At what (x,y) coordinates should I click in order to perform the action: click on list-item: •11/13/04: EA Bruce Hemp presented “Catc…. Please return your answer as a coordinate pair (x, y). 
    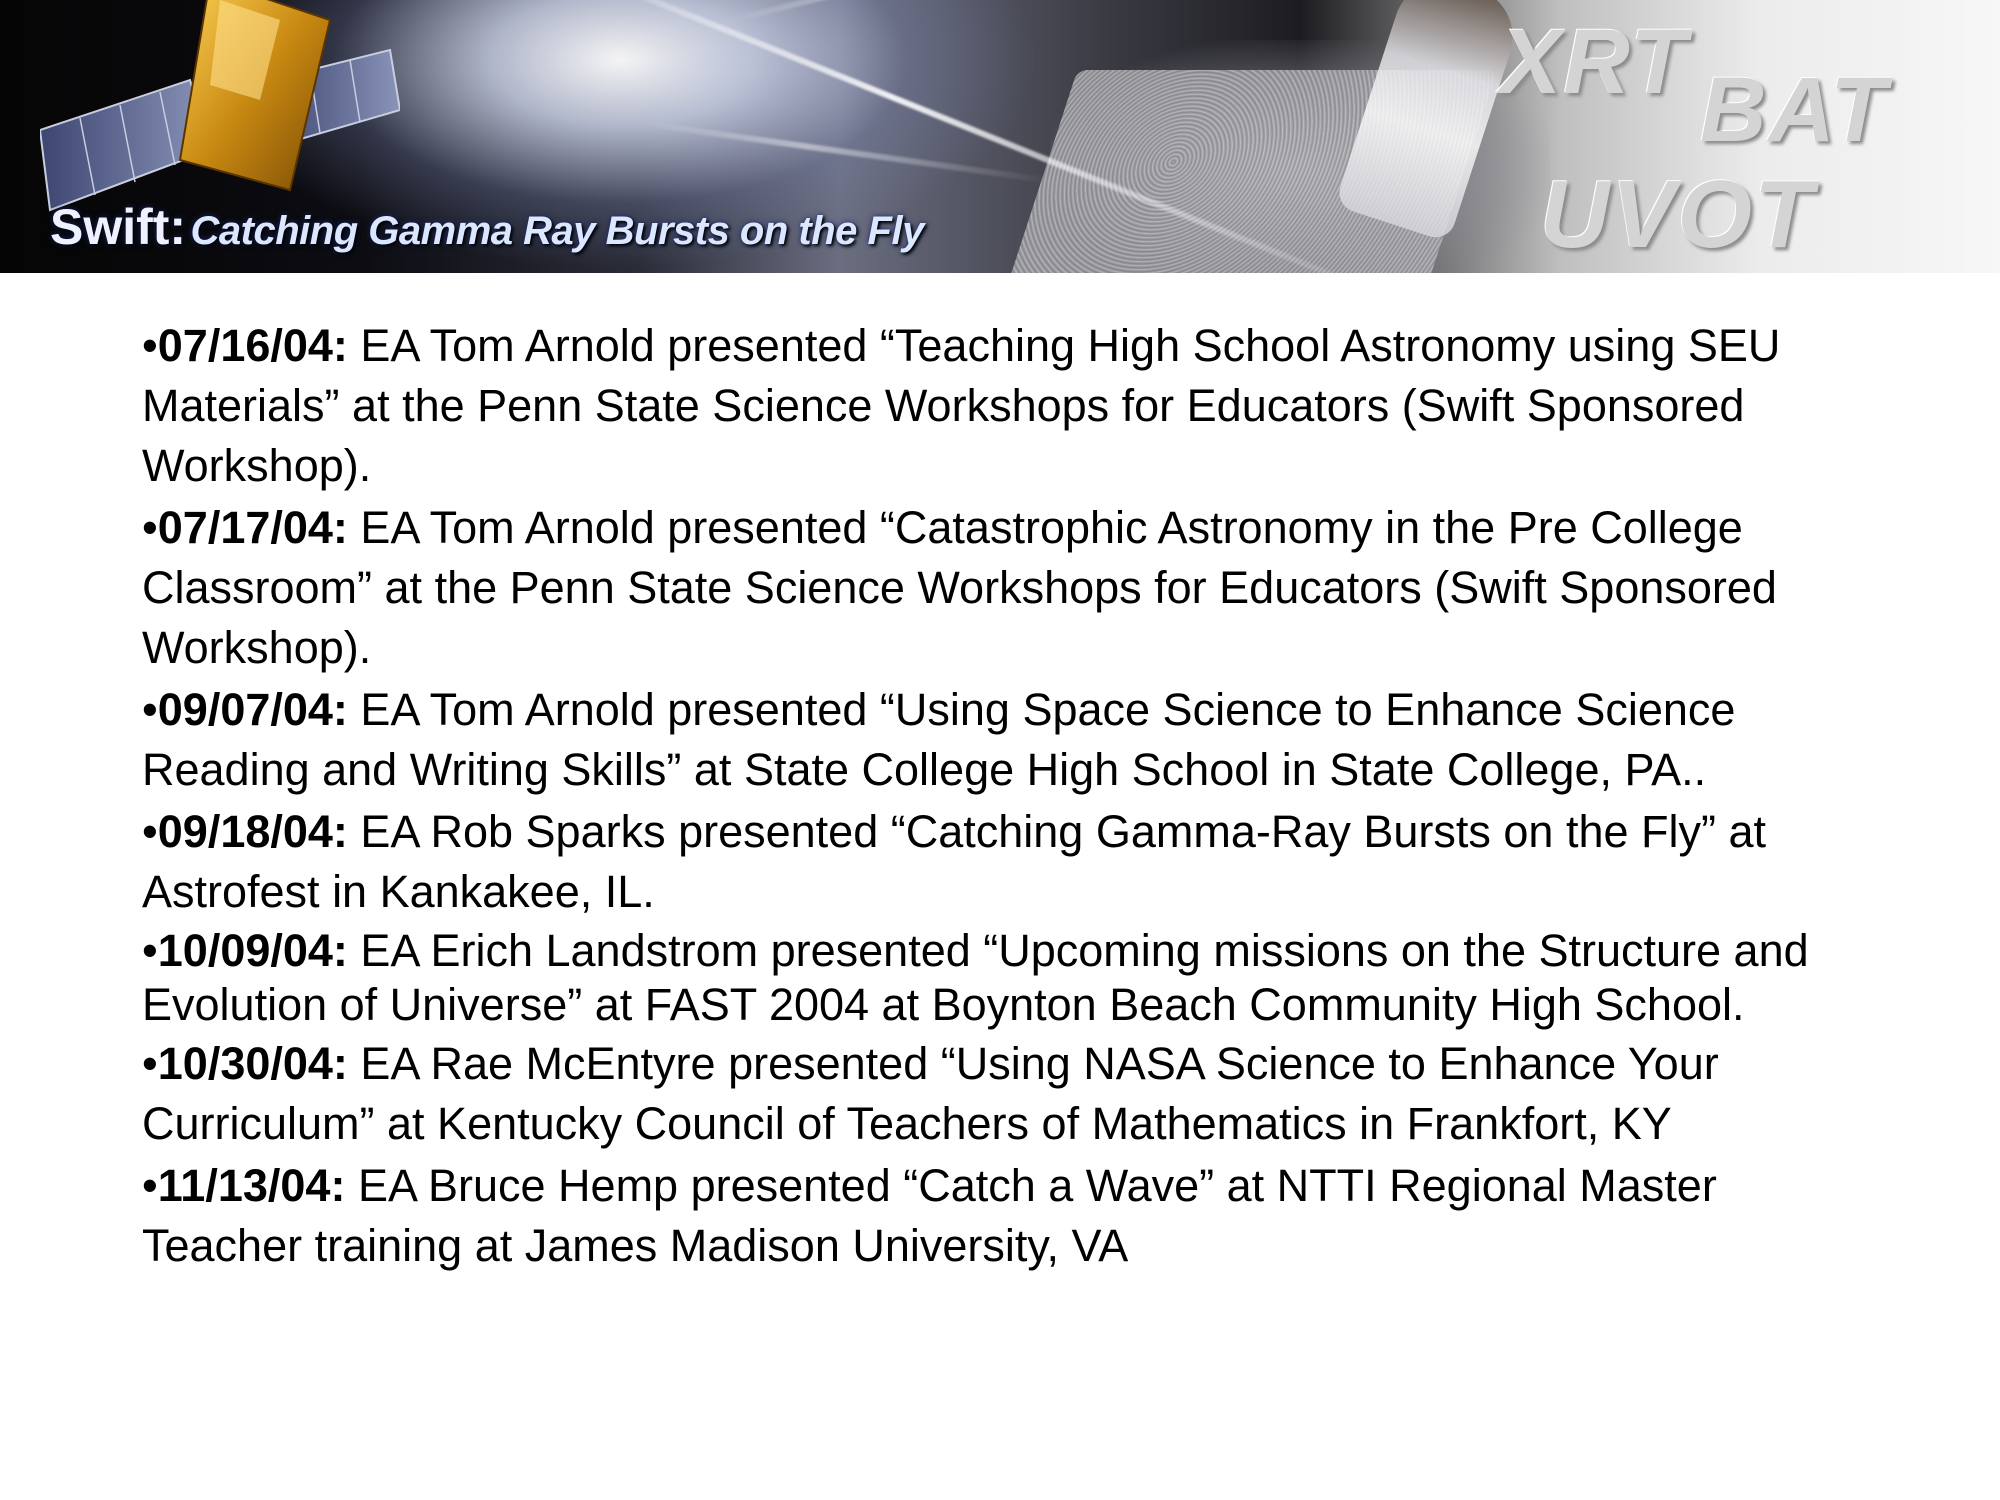
    Looking at the image, I should click on (1002, 1216).